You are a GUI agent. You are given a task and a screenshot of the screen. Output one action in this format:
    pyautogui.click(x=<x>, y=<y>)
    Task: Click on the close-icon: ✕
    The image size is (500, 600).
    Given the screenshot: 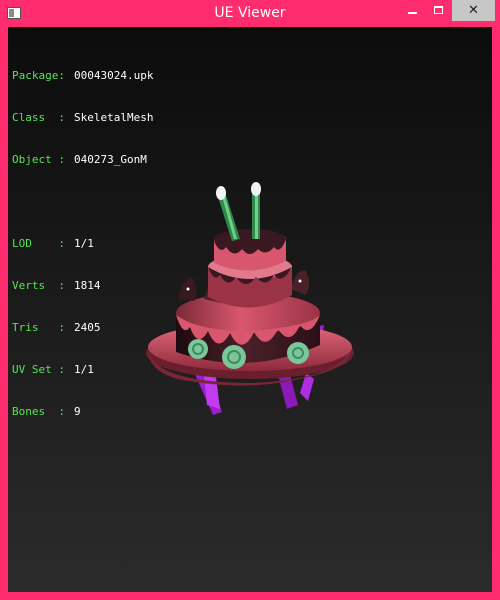 What is the action you would take?
    pyautogui.click(x=473, y=10)
    